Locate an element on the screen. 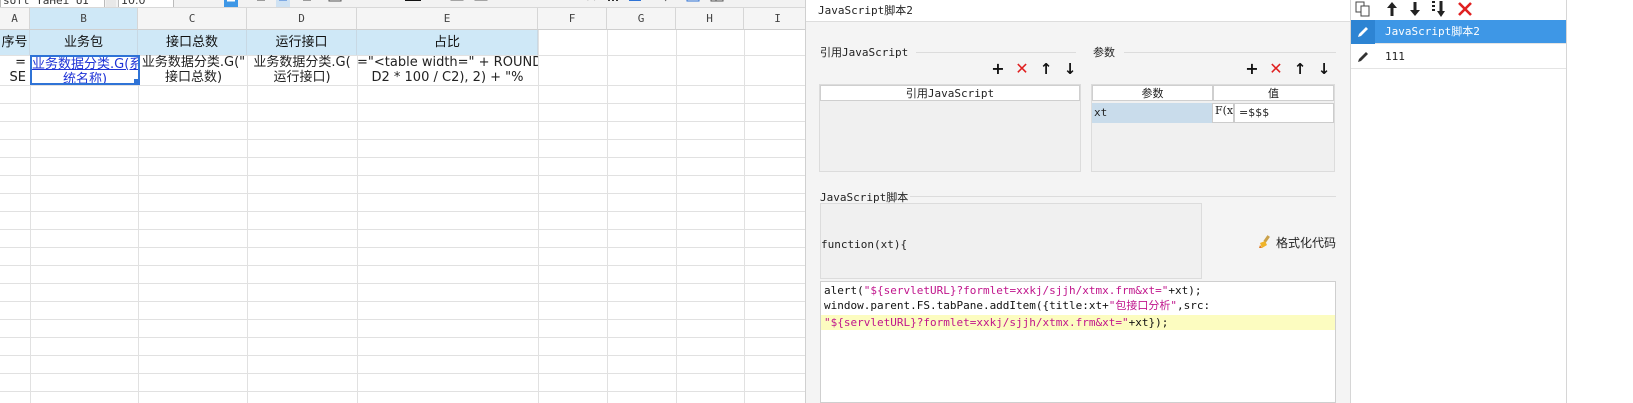 This screenshot has height=403, width=1633. cell-text: 业务数据分类.G( is located at coordinates (302, 62).